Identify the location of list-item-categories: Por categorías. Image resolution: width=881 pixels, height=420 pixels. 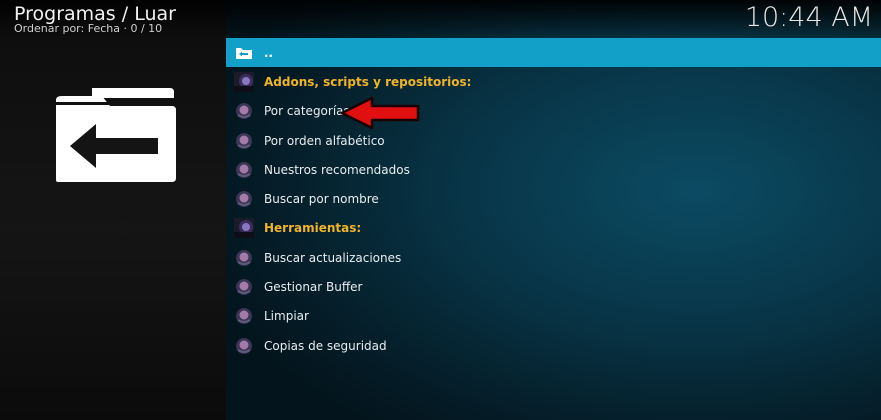
(553, 111).